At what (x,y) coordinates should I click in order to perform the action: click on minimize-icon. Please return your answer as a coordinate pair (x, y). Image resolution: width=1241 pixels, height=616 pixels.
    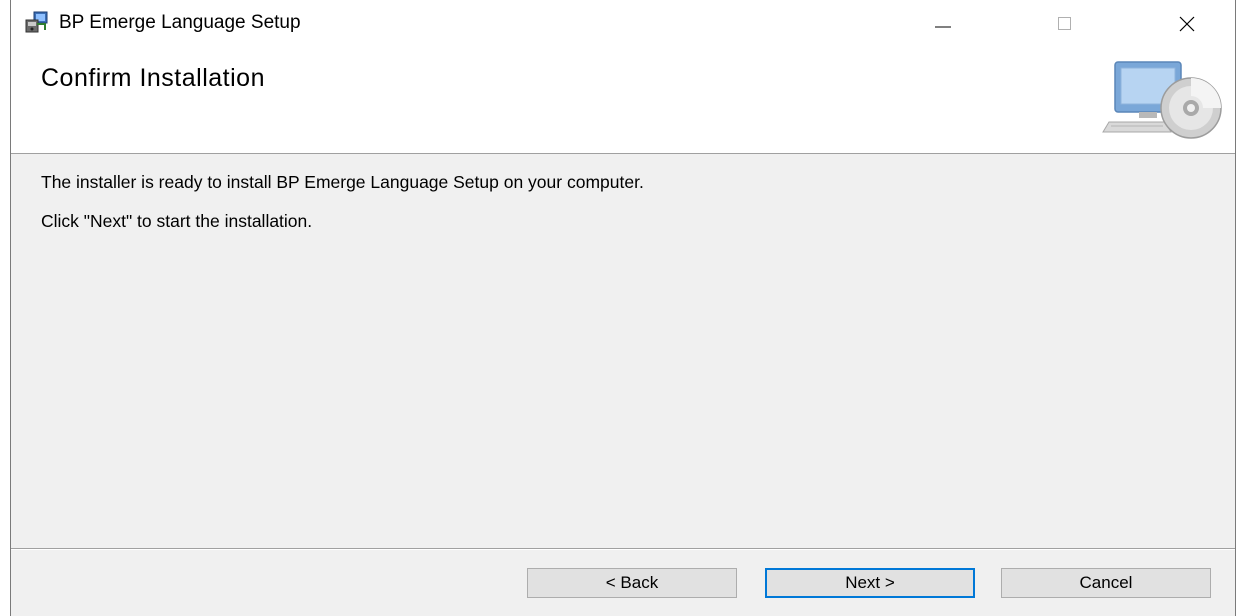
    Looking at the image, I should click on (943, 27).